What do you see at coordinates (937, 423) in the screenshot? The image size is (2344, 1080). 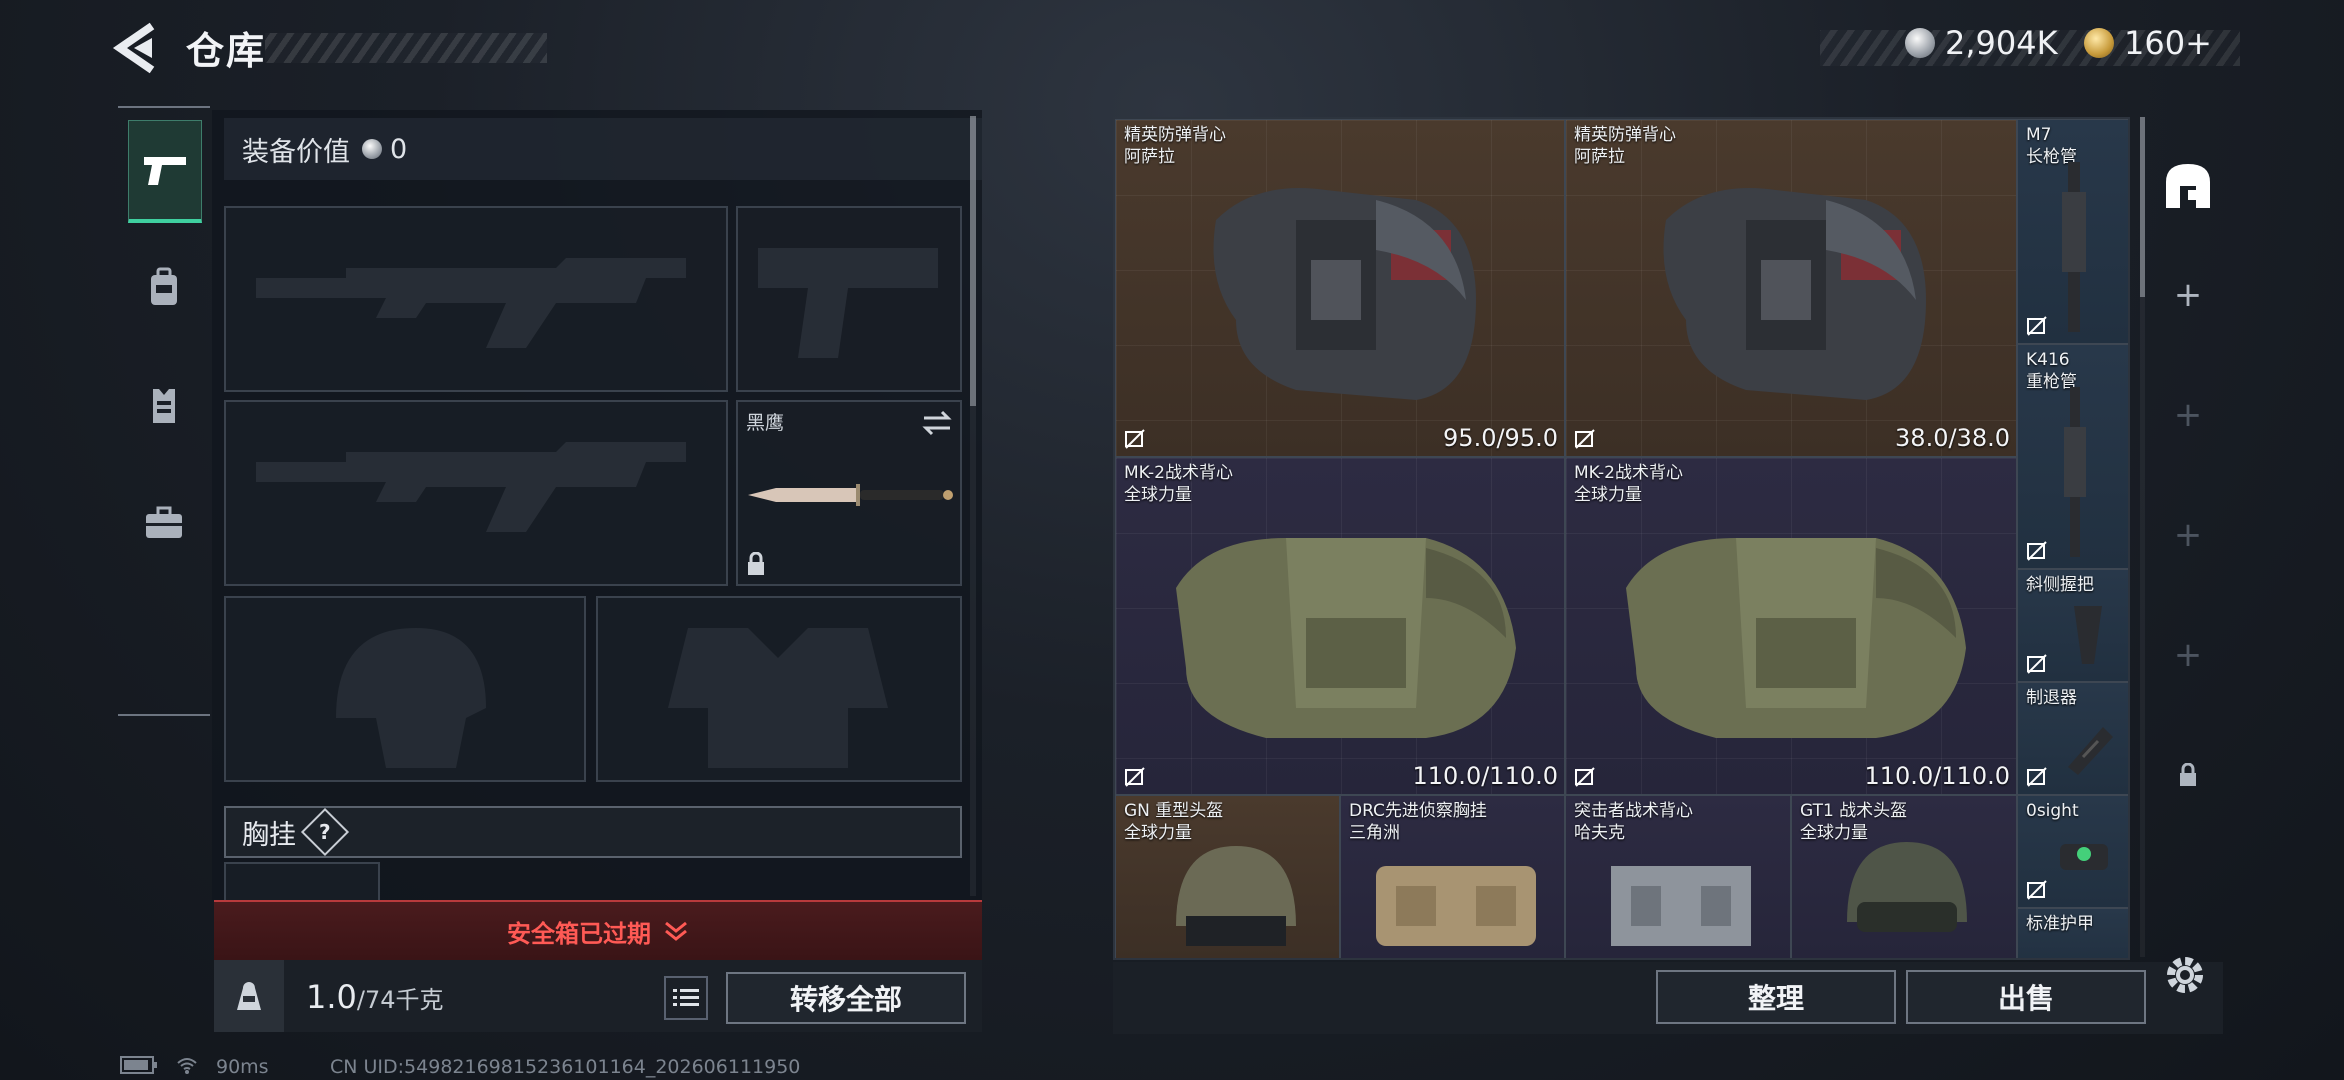 I see `swap-icon` at bounding box center [937, 423].